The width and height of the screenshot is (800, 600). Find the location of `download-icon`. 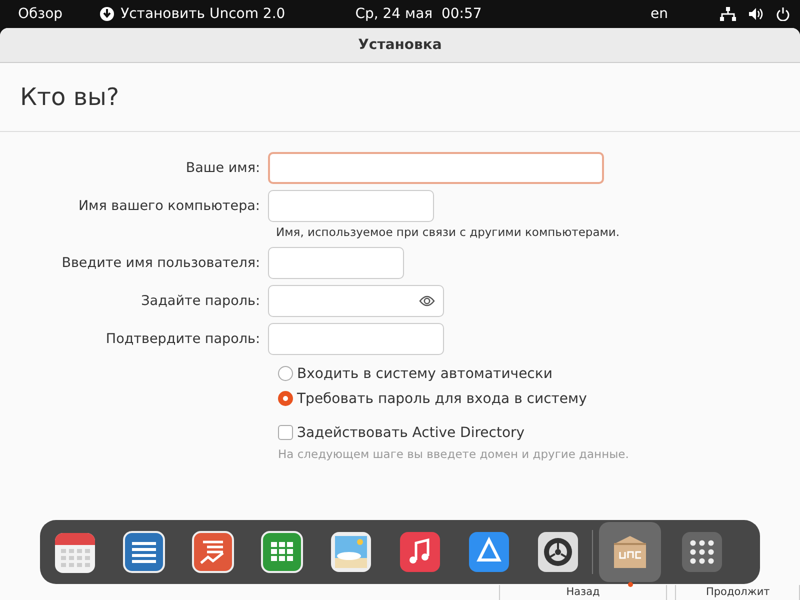

download-icon is located at coordinates (106, 14).